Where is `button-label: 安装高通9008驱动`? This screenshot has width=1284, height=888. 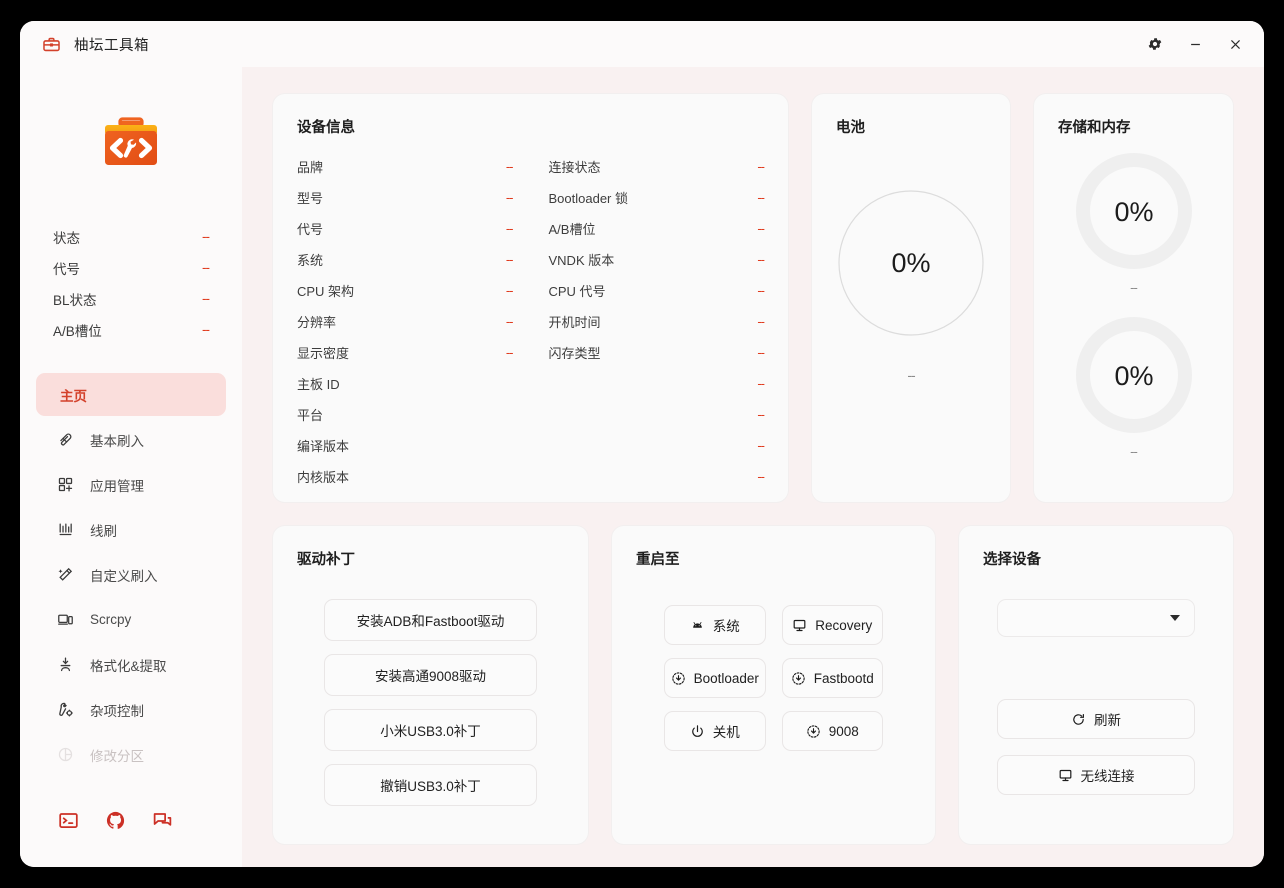 button-label: 安装高通9008驱动 is located at coordinates (430, 676).